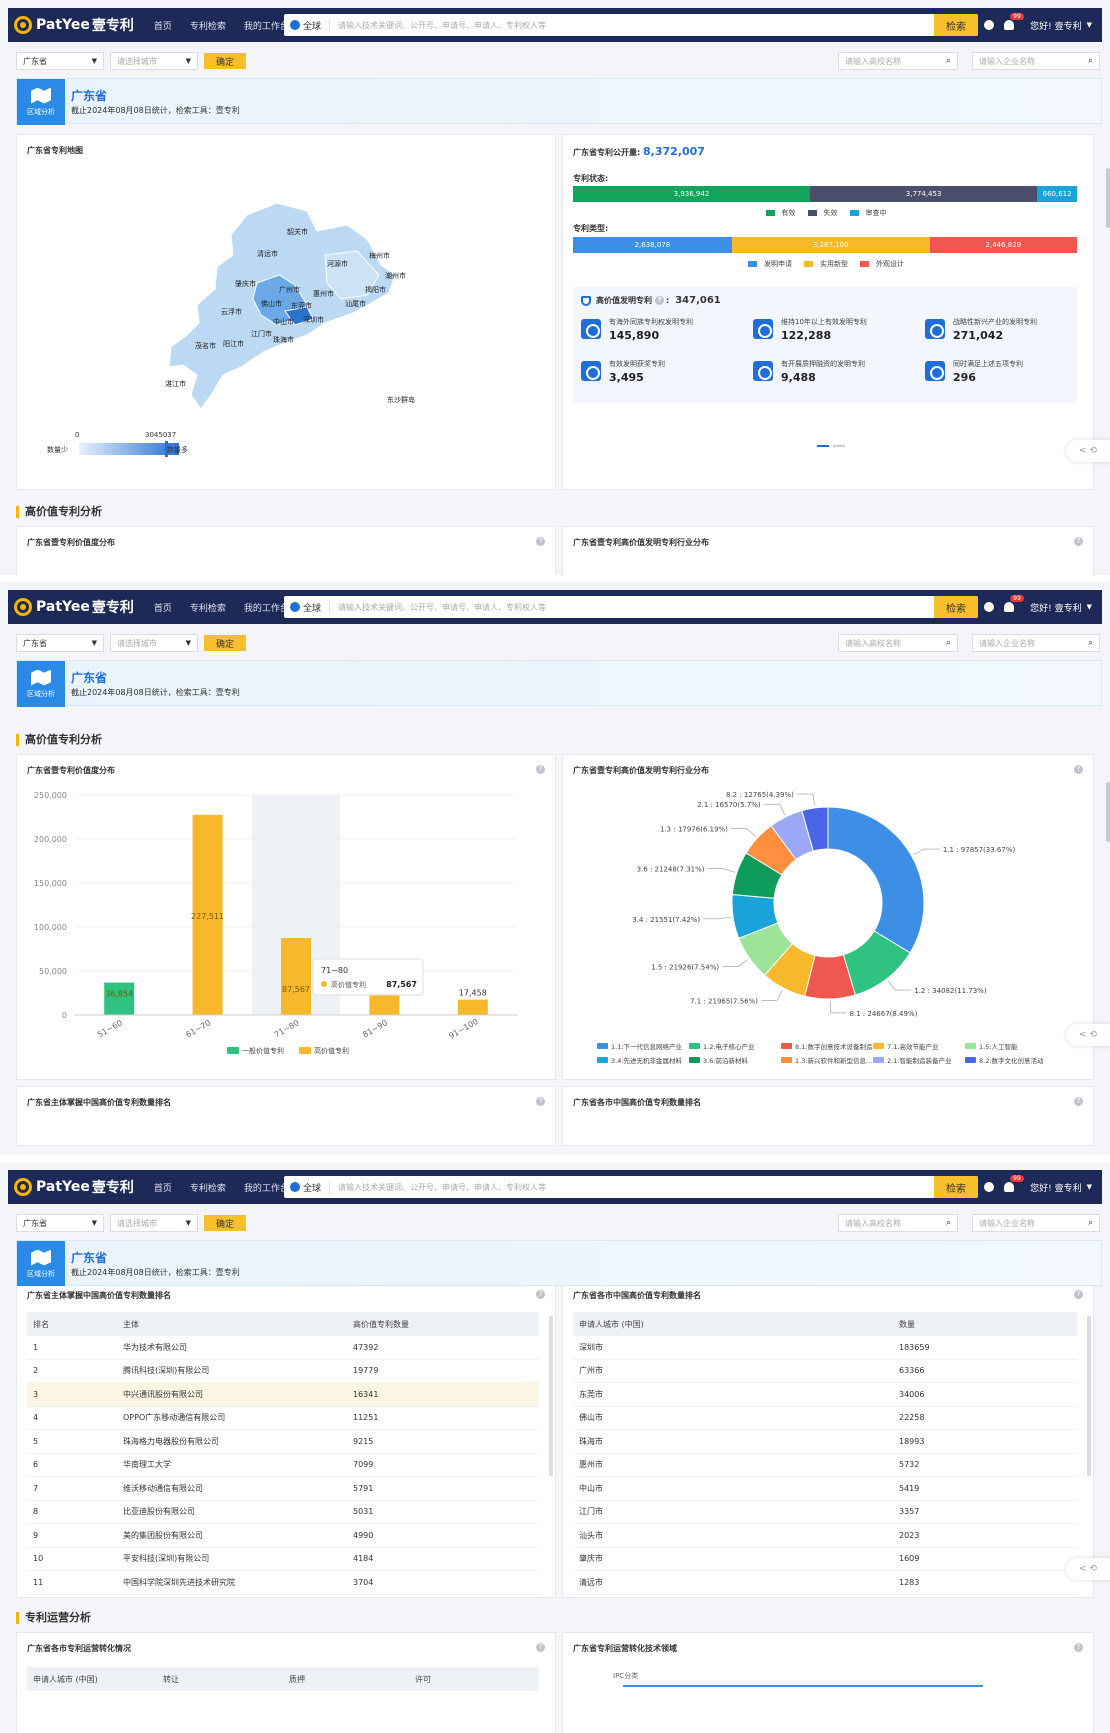 The width and height of the screenshot is (1110, 1733). I want to click on legend-item: 有效, so click(782, 213).